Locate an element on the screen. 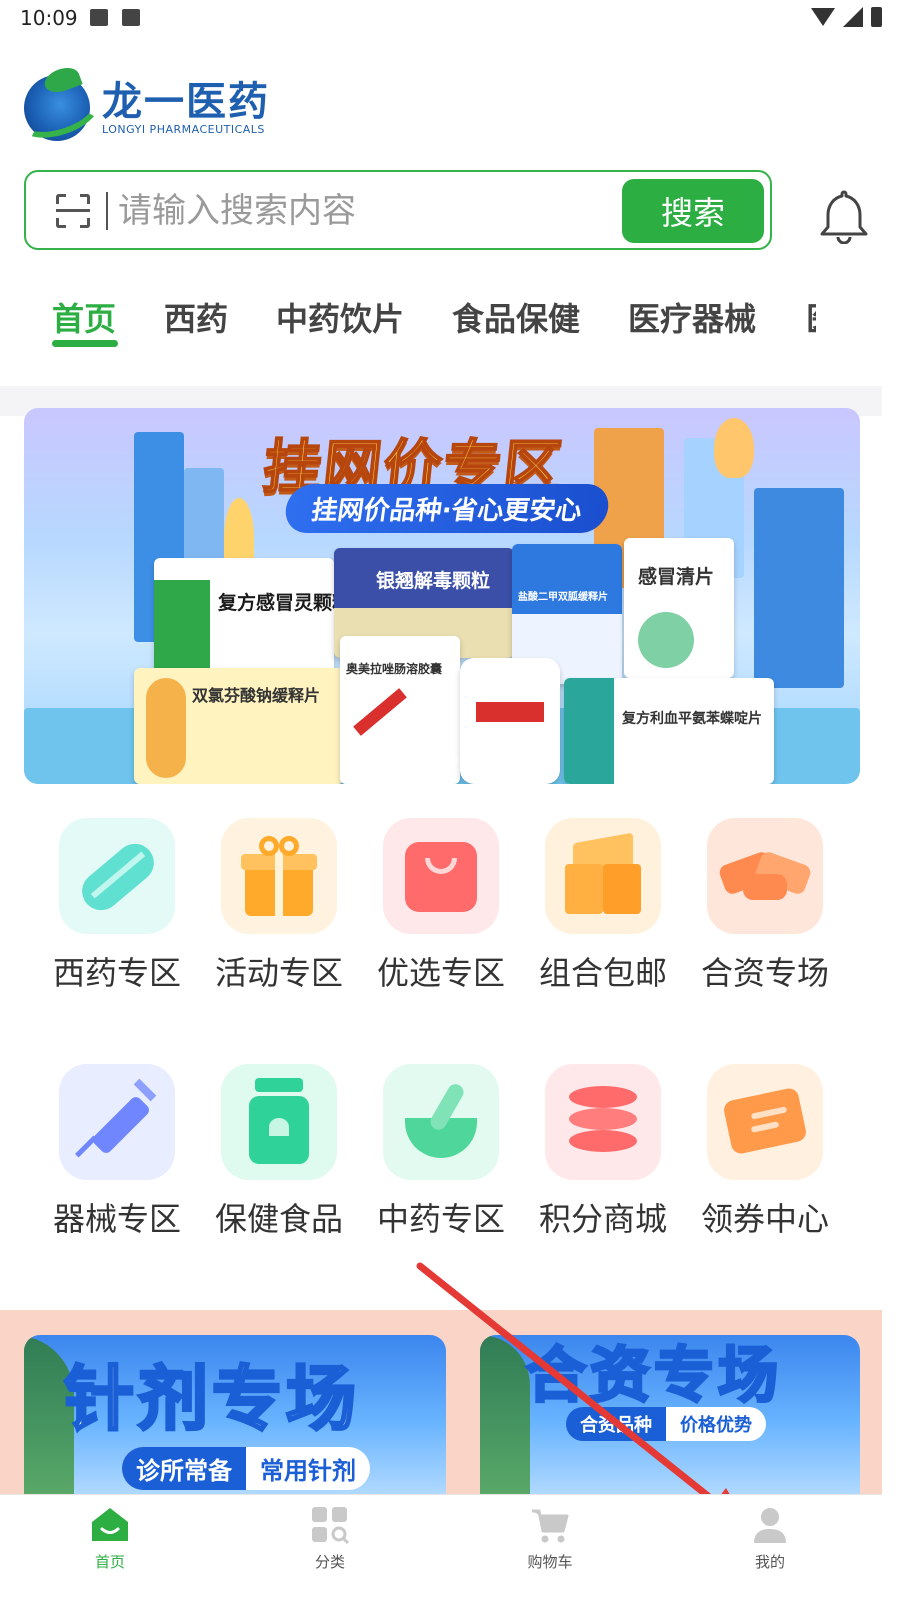 This screenshot has width=900, height=1600. status-bar: 10:09 is located at coordinates (450, 18).